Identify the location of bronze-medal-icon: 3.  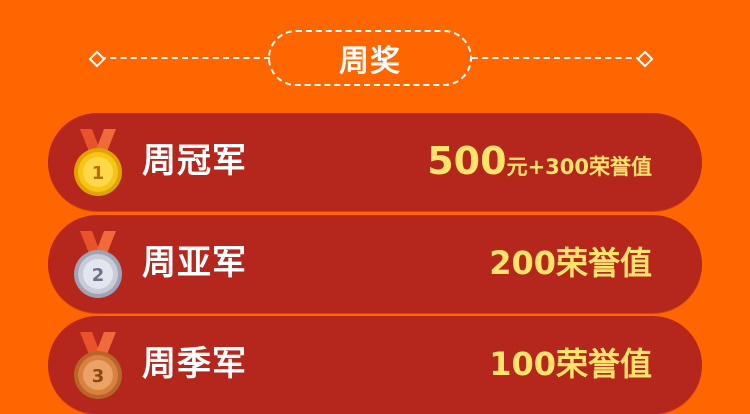
(98, 367).